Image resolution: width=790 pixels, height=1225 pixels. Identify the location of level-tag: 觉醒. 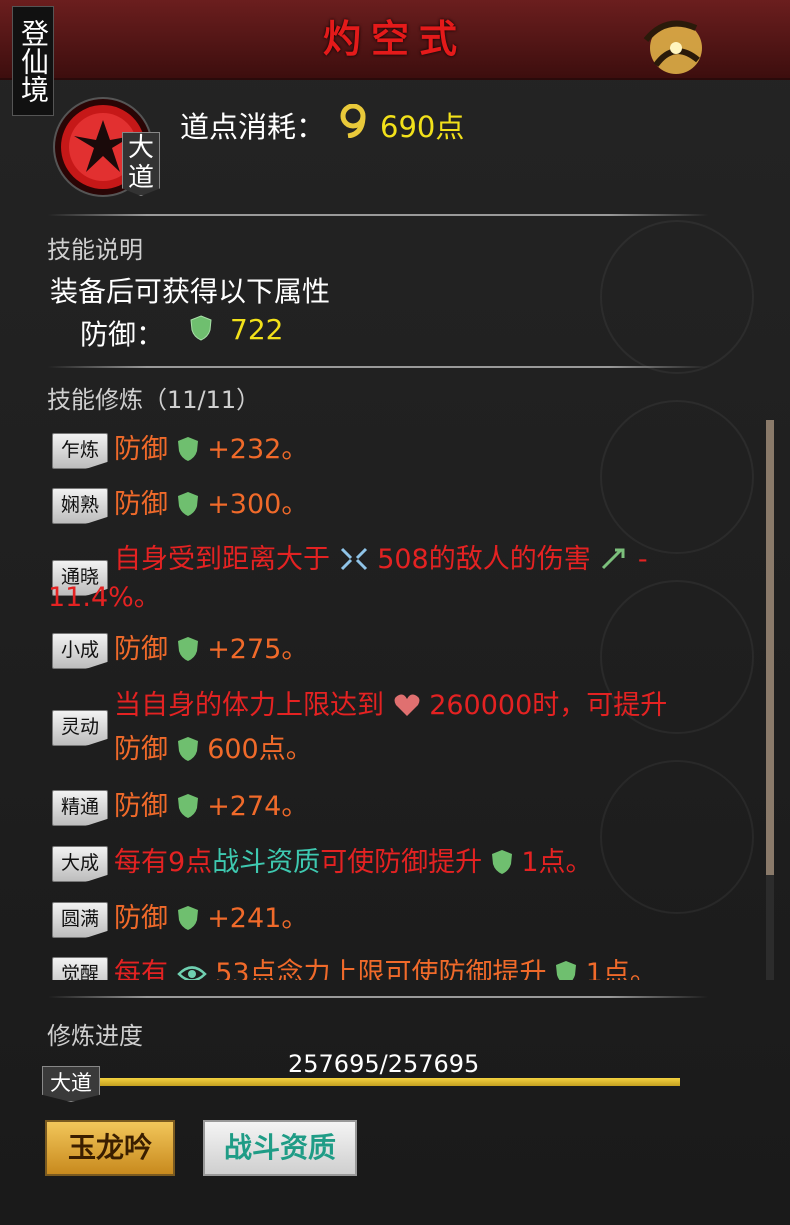
(80, 968).